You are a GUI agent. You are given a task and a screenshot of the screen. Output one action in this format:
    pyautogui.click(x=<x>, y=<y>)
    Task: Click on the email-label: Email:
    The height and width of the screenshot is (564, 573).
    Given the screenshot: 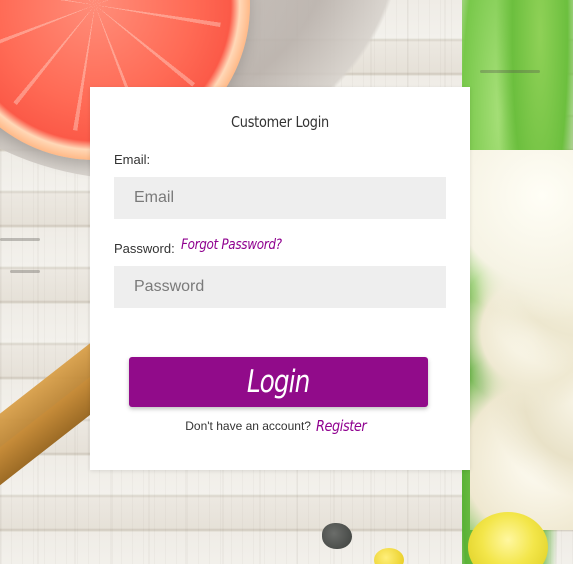 What is the action you would take?
    pyautogui.click(x=132, y=159)
    